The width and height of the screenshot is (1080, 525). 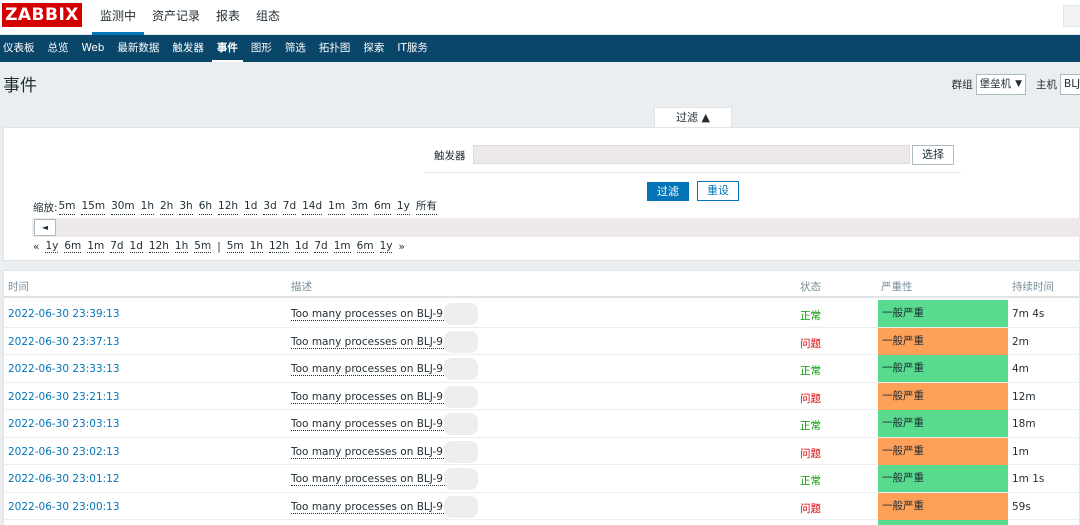 What do you see at coordinates (691, 154) in the screenshot?
I see `trigger-input` at bounding box center [691, 154].